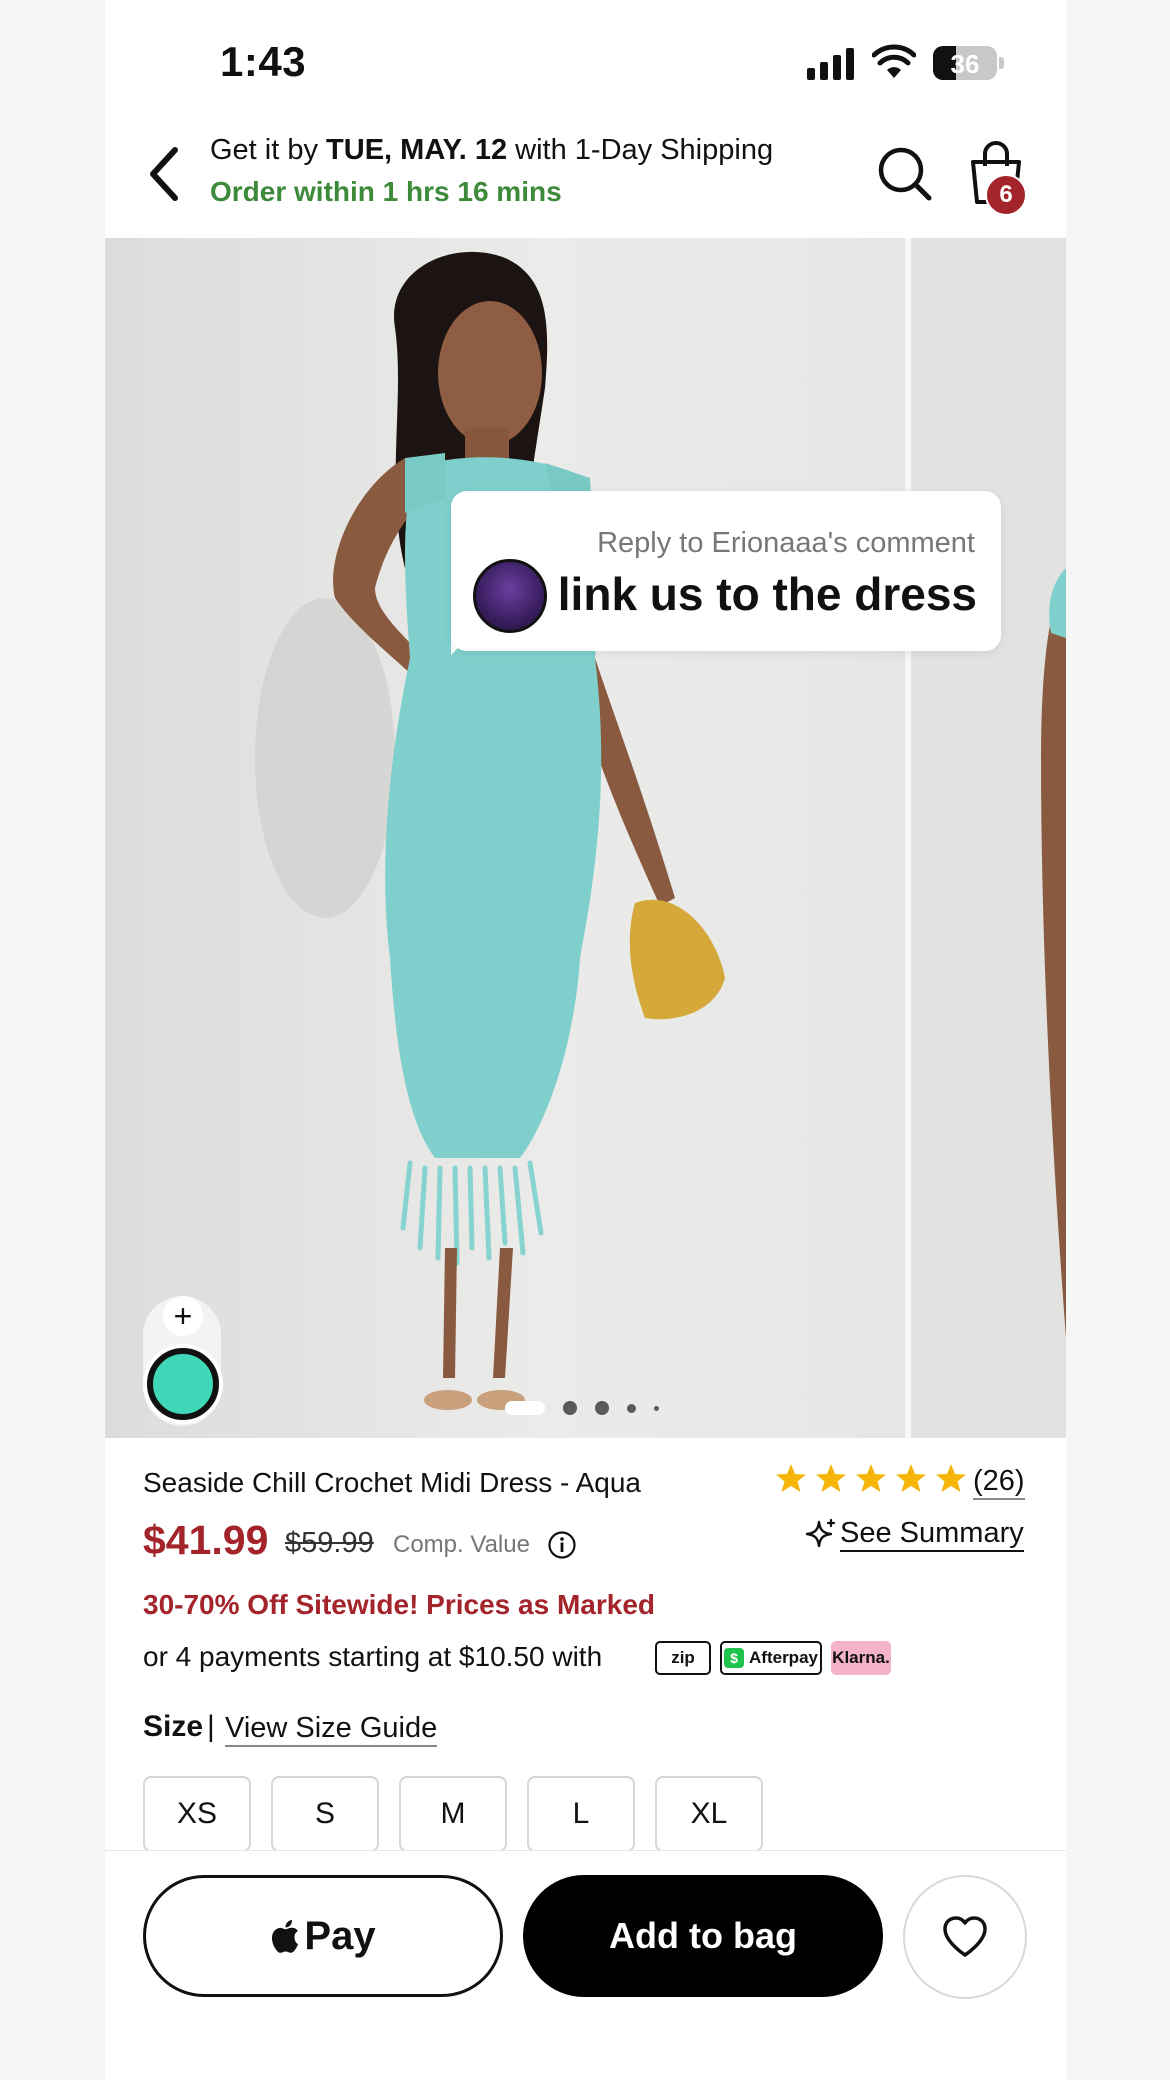 The height and width of the screenshot is (2080, 1170). What do you see at coordinates (820, 1533) in the screenshot?
I see `sparkle-icon` at bounding box center [820, 1533].